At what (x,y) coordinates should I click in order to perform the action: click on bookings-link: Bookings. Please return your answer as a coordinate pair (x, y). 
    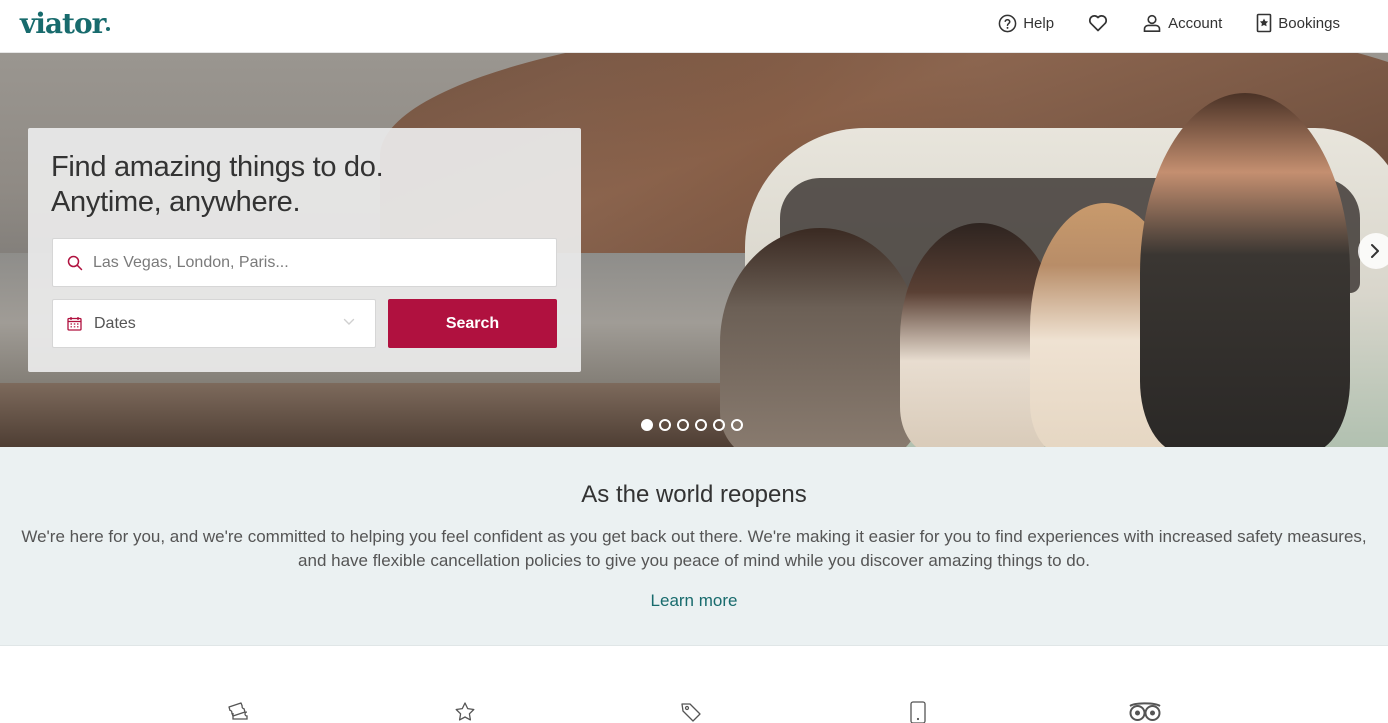
    Looking at the image, I should click on (1298, 23).